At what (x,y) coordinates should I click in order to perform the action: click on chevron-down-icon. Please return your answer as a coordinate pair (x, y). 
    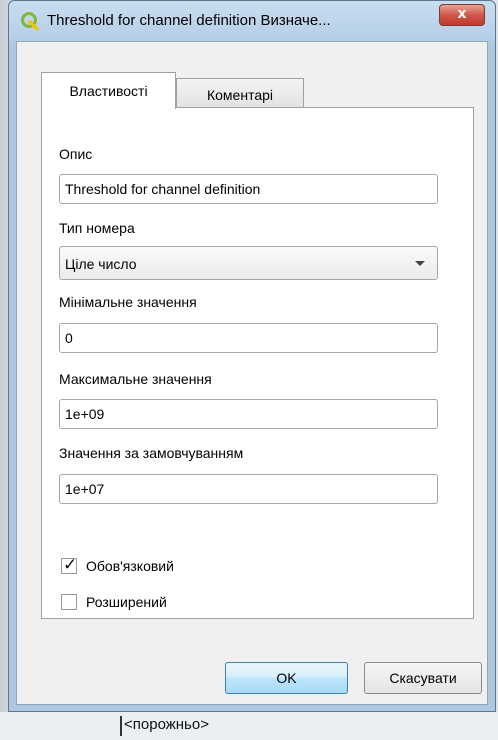
    Looking at the image, I should click on (420, 263).